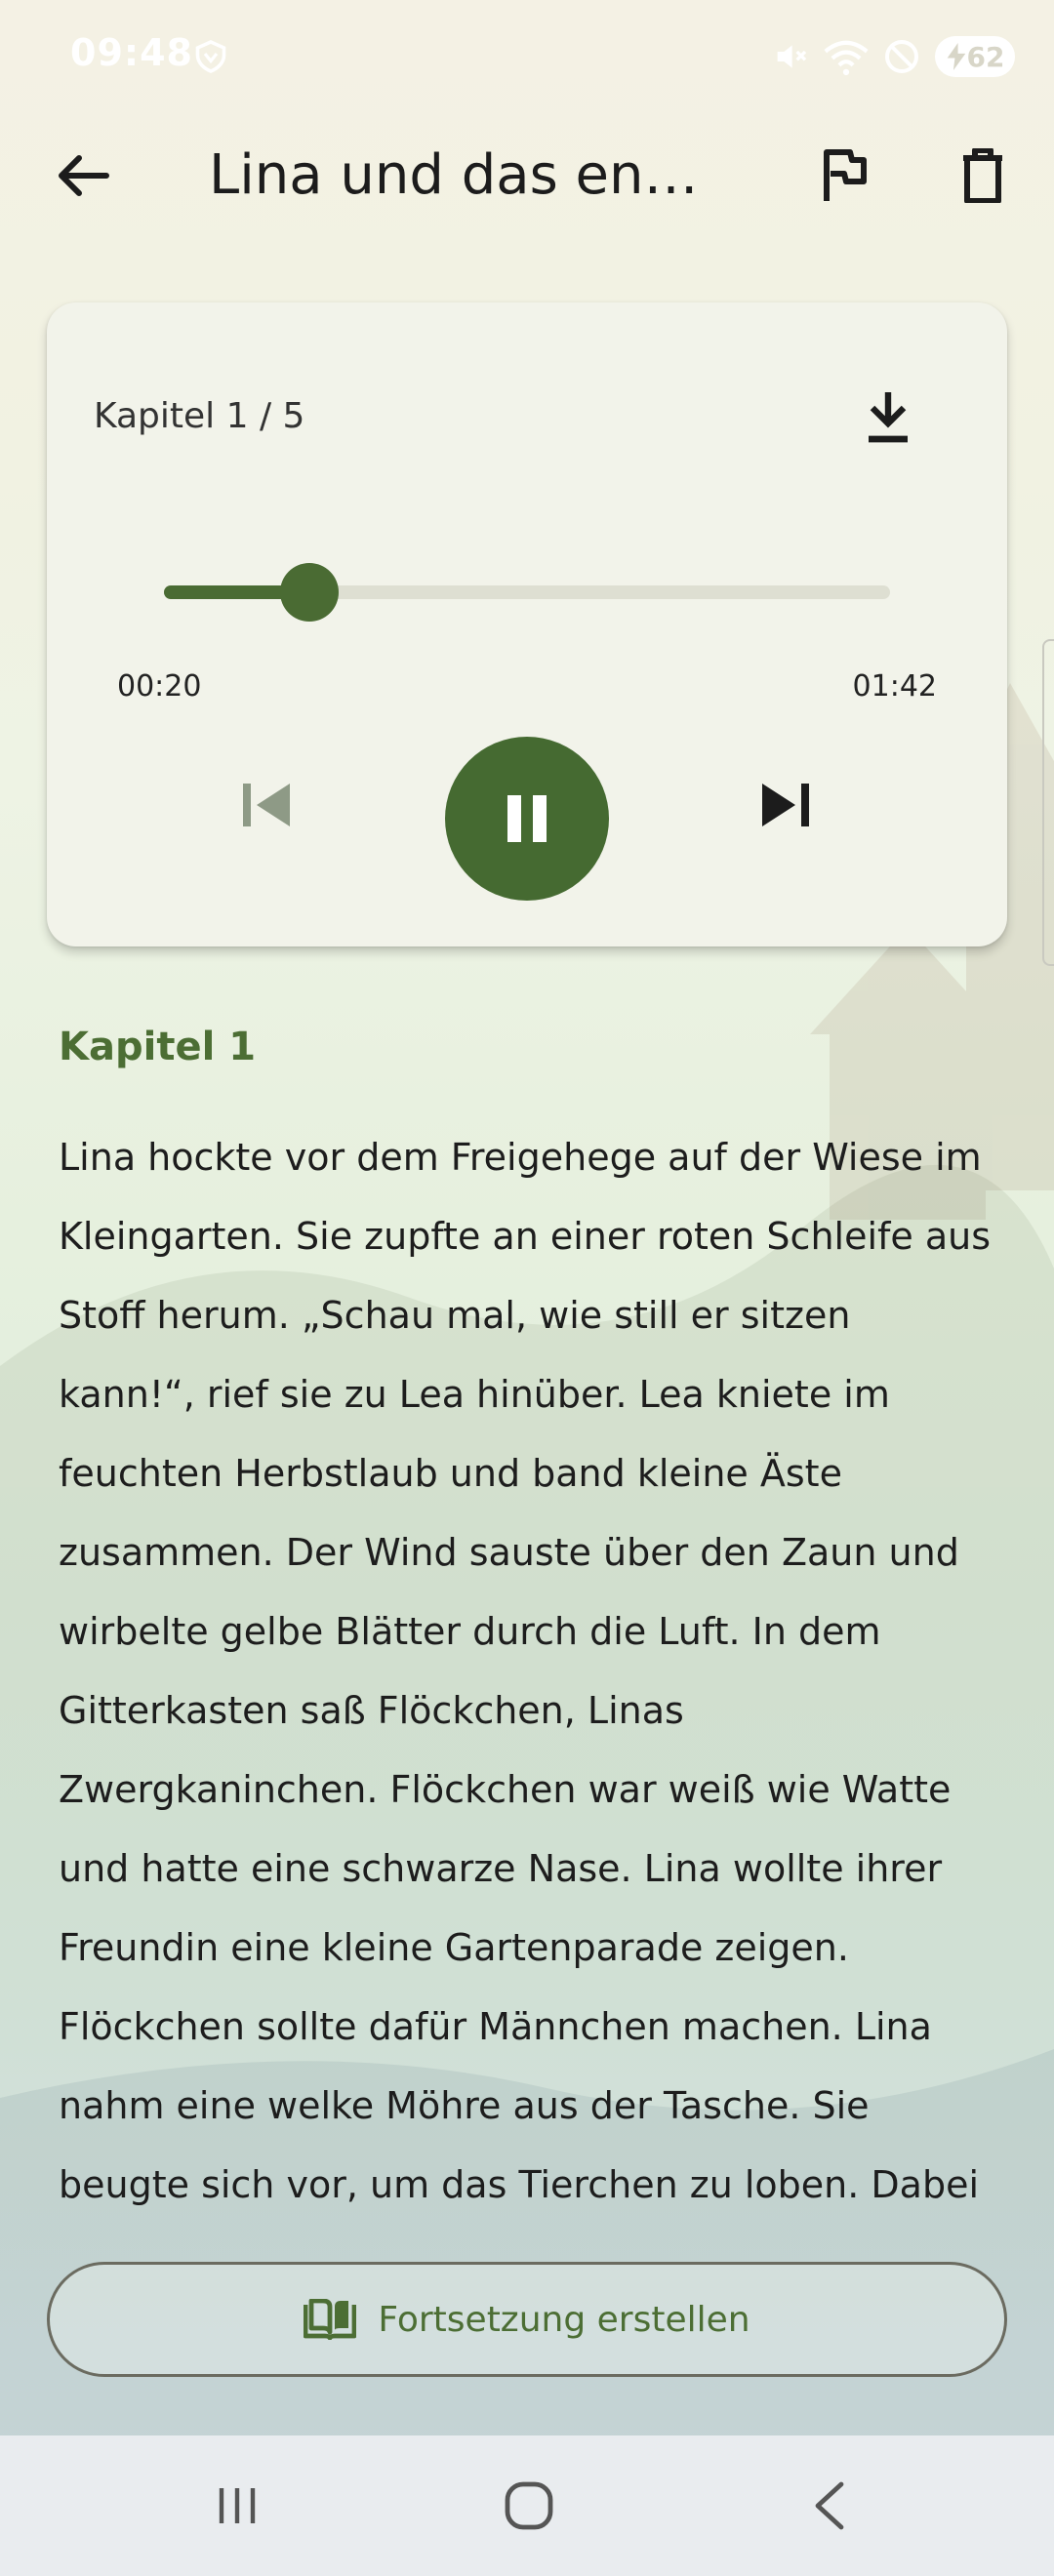 This screenshot has height=2576, width=1054. Describe the element at coordinates (527, 592) in the screenshot. I see `progress-slider` at that location.